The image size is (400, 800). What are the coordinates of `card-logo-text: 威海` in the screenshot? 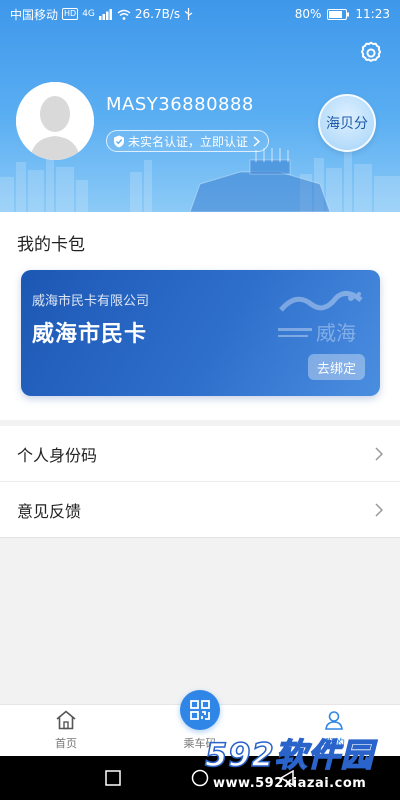 It's located at (336, 333).